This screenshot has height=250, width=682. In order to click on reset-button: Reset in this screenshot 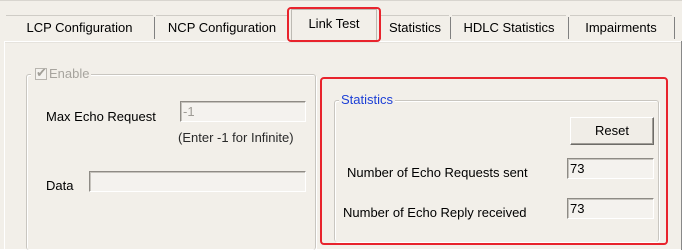, I will do `click(612, 131)`.